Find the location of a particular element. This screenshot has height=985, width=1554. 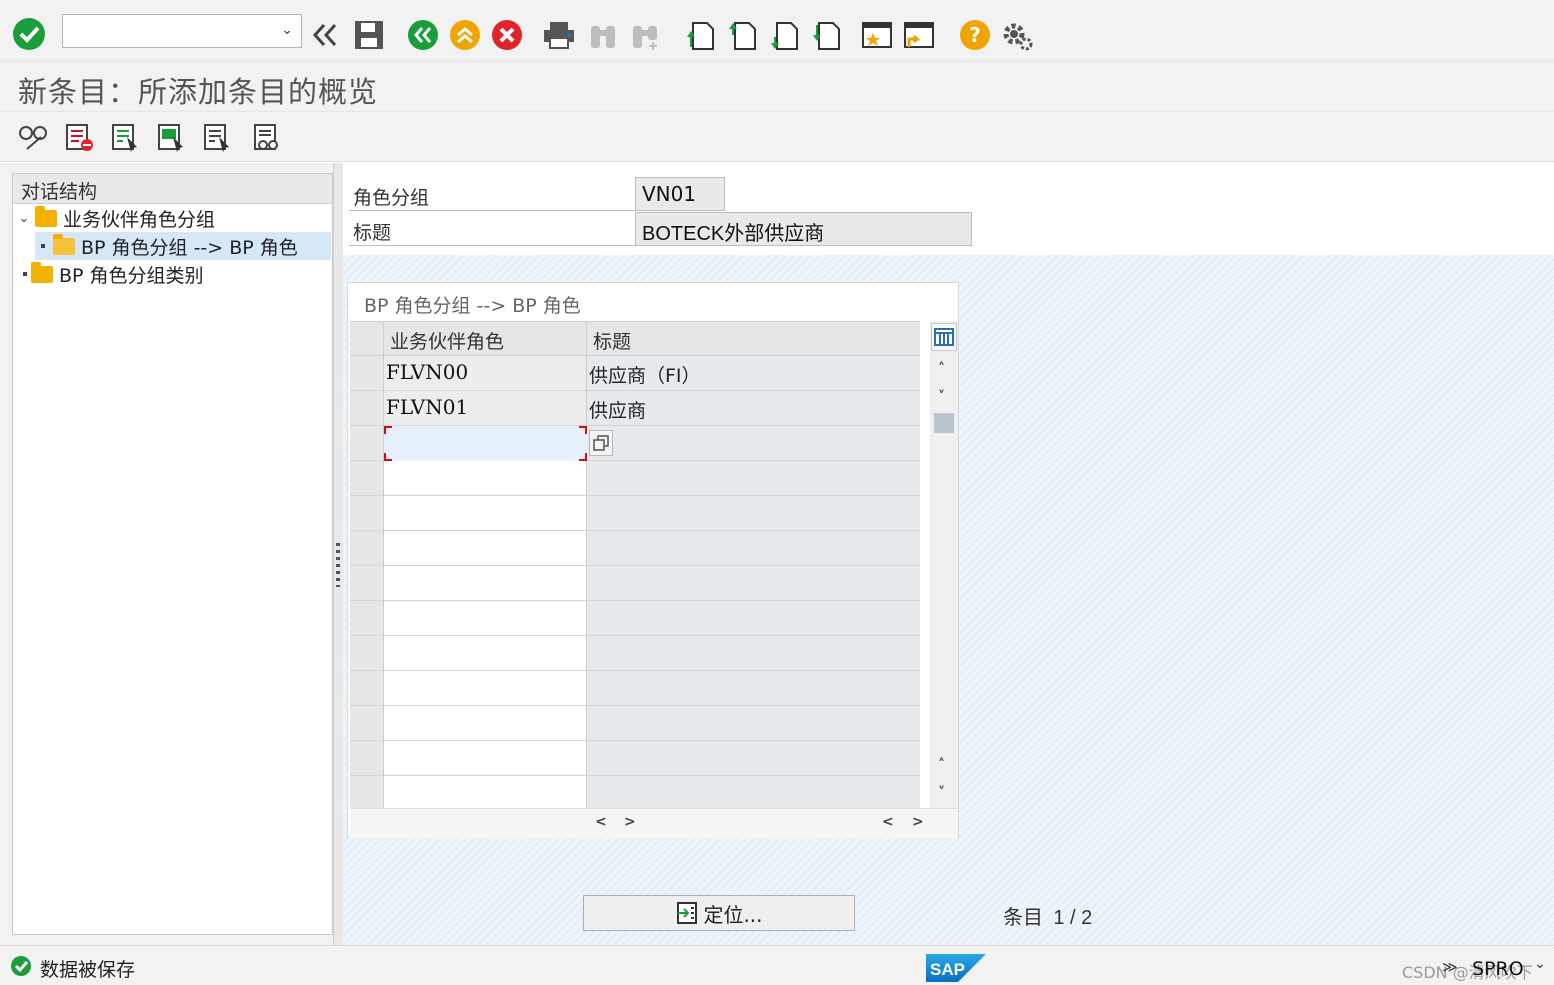

scroll-page-up-icon: ˄ is located at coordinates (941, 765).